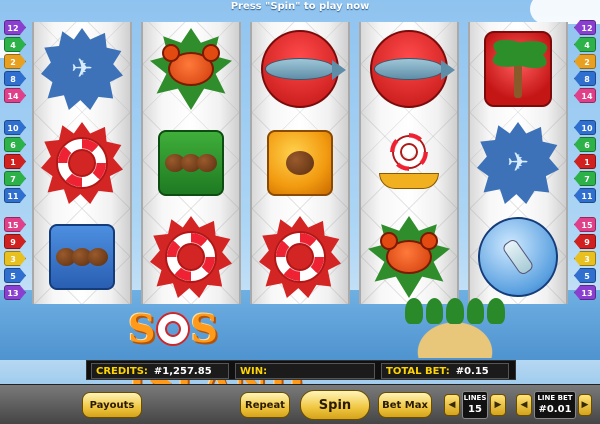 The width and height of the screenshot is (600, 424). Describe the element at coordinates (498, 405) in the screenshot. I see `lines-increase-button: ▶` at that location.